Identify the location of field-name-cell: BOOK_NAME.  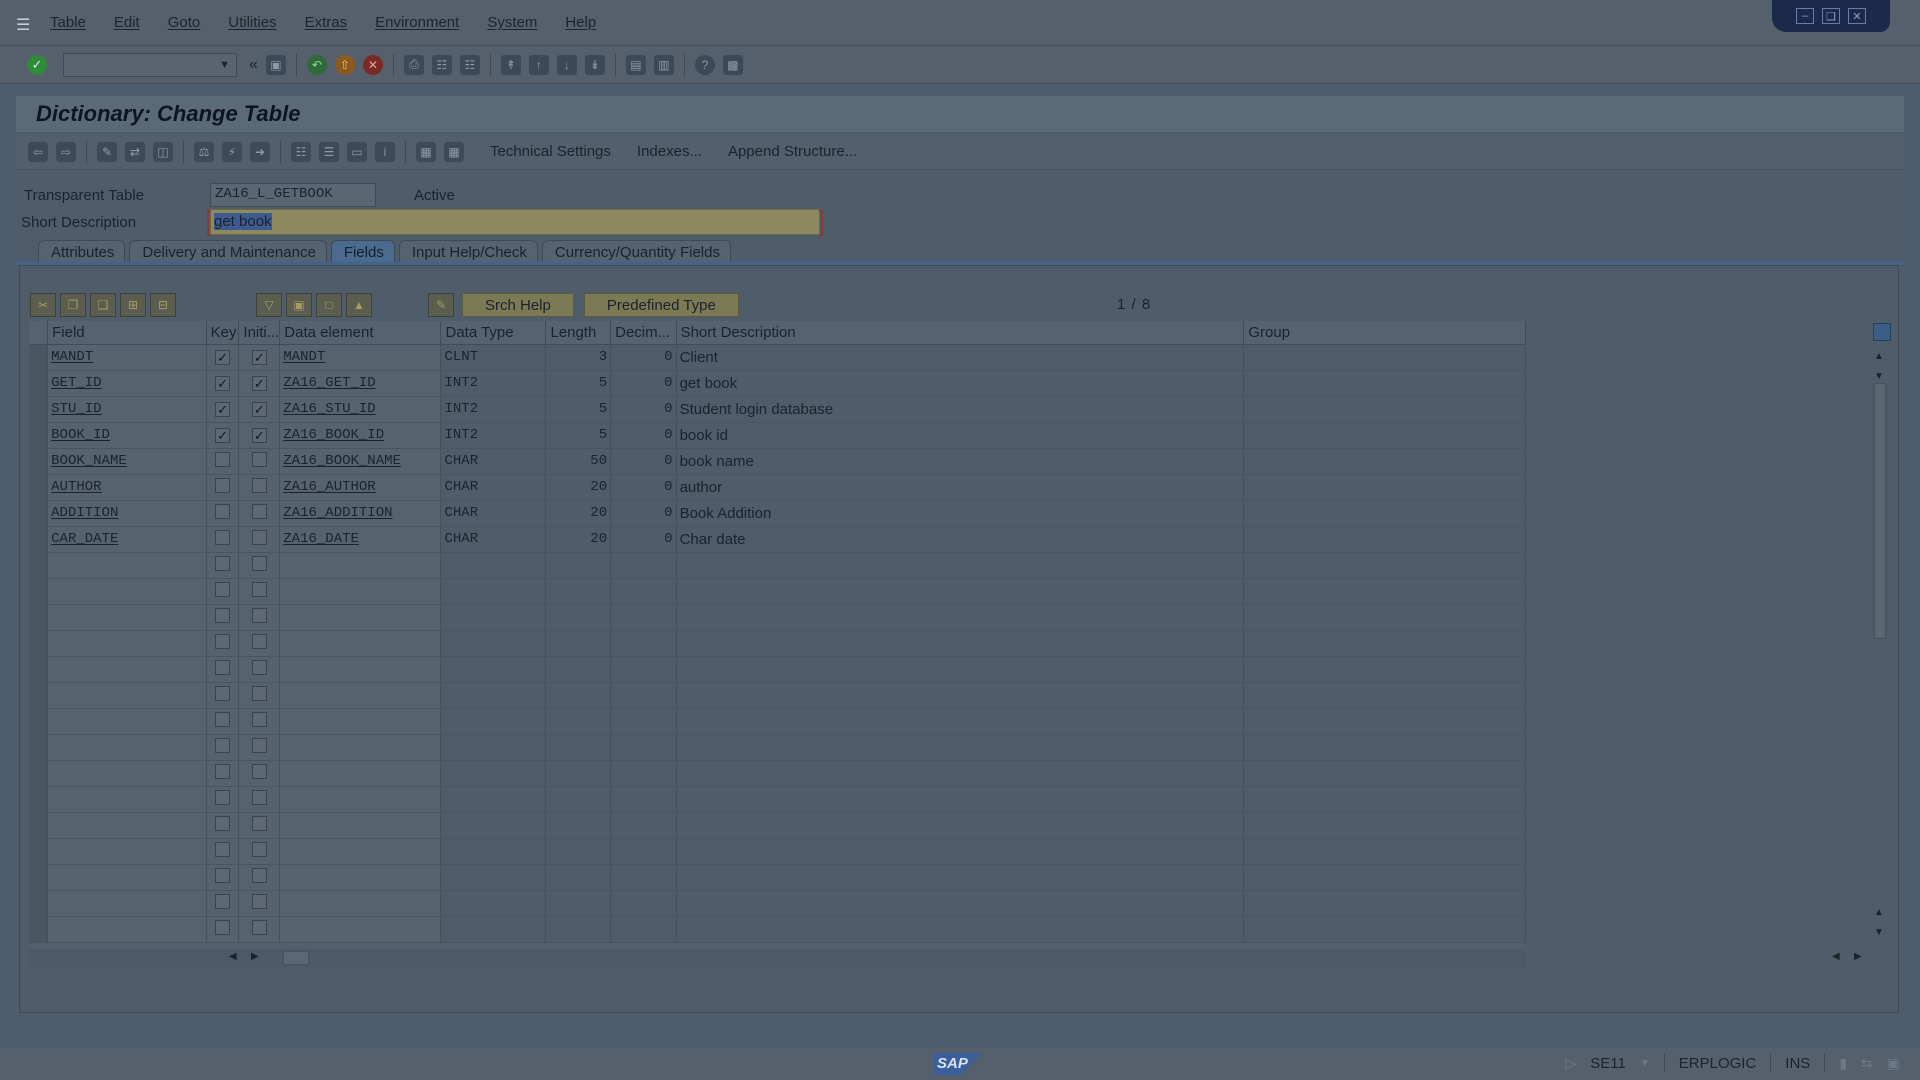
(127, 461).